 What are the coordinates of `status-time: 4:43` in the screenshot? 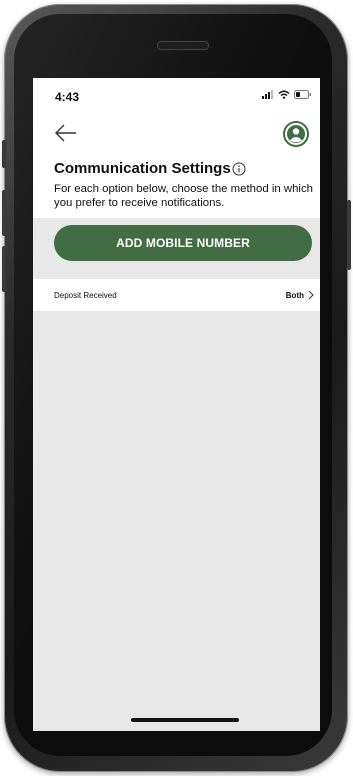 It's located at (67, 97).